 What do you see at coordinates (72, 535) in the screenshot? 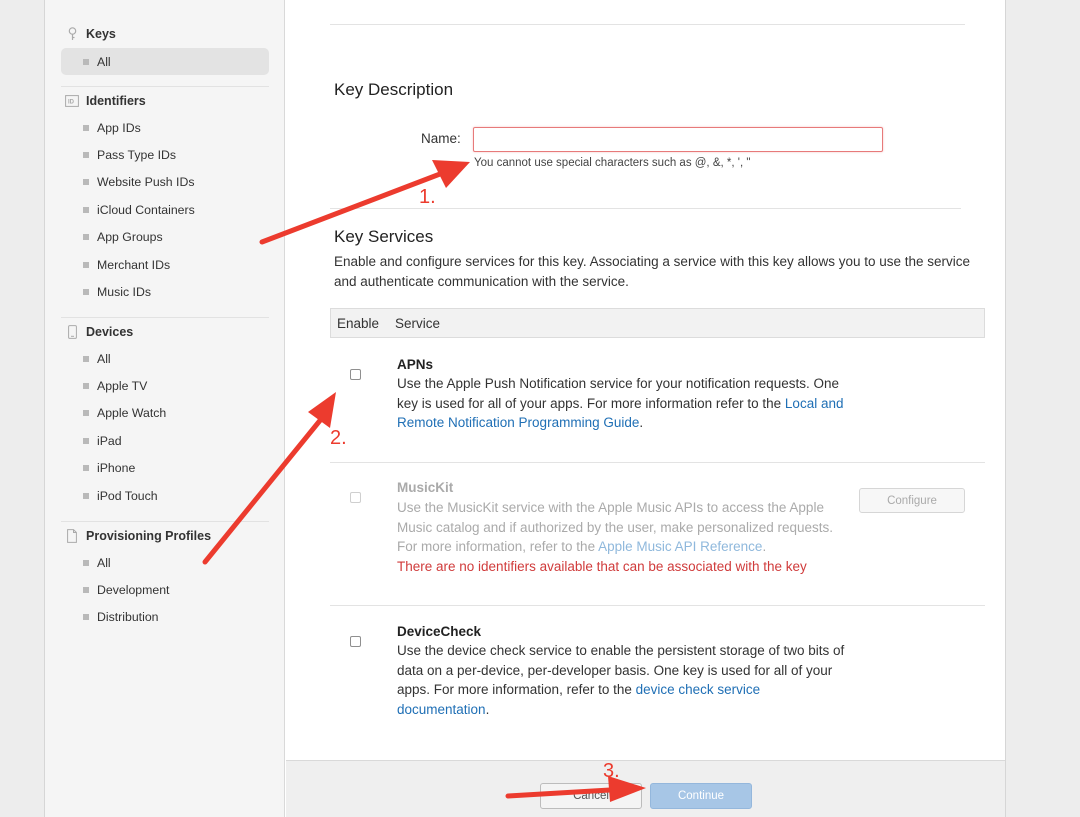
I see `document-icon` at bounding box center [72, 535].